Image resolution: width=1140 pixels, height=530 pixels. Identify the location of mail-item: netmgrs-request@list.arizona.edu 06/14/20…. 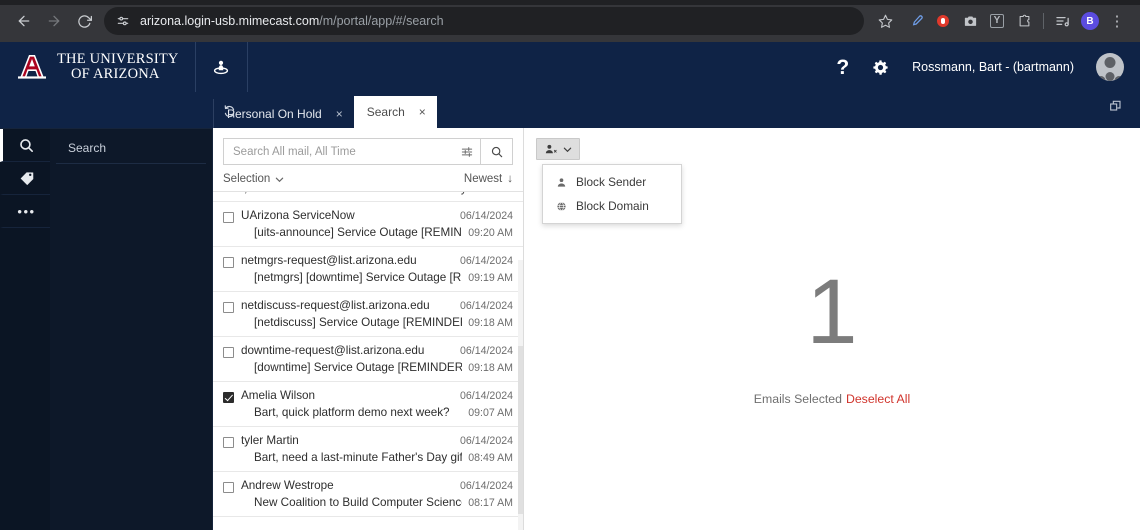
(368, 269).